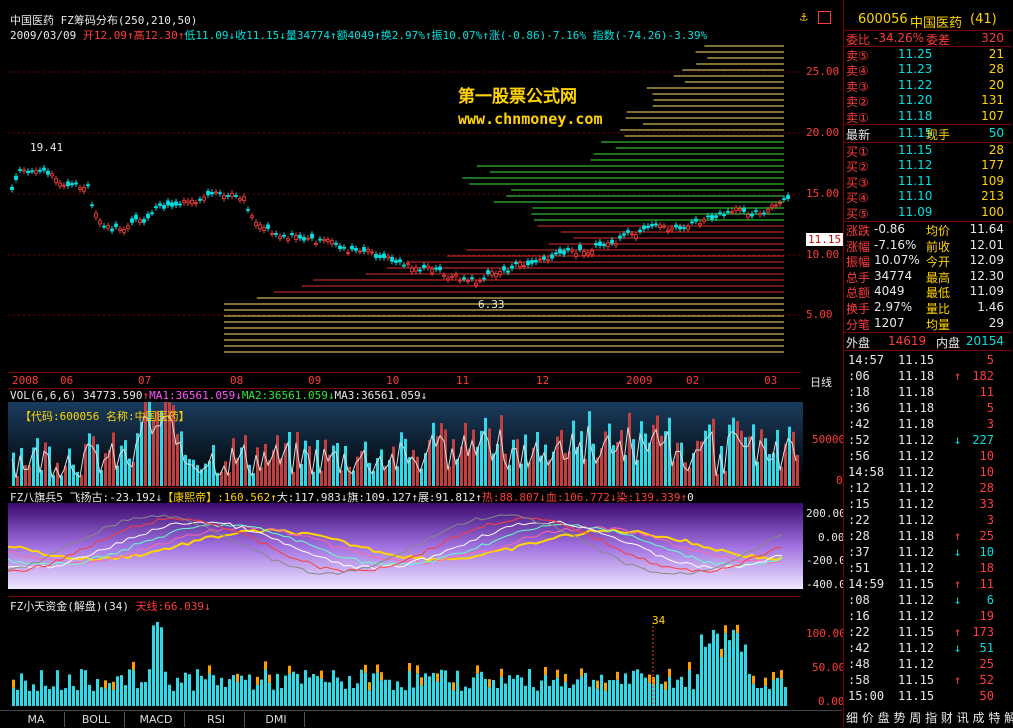 The width and height of the screenshot is (1013, 728). What do you see at coordinates (156, 719) in the screenshot?
I see `tab-macd: MACD` at bounding box center [156, 719].